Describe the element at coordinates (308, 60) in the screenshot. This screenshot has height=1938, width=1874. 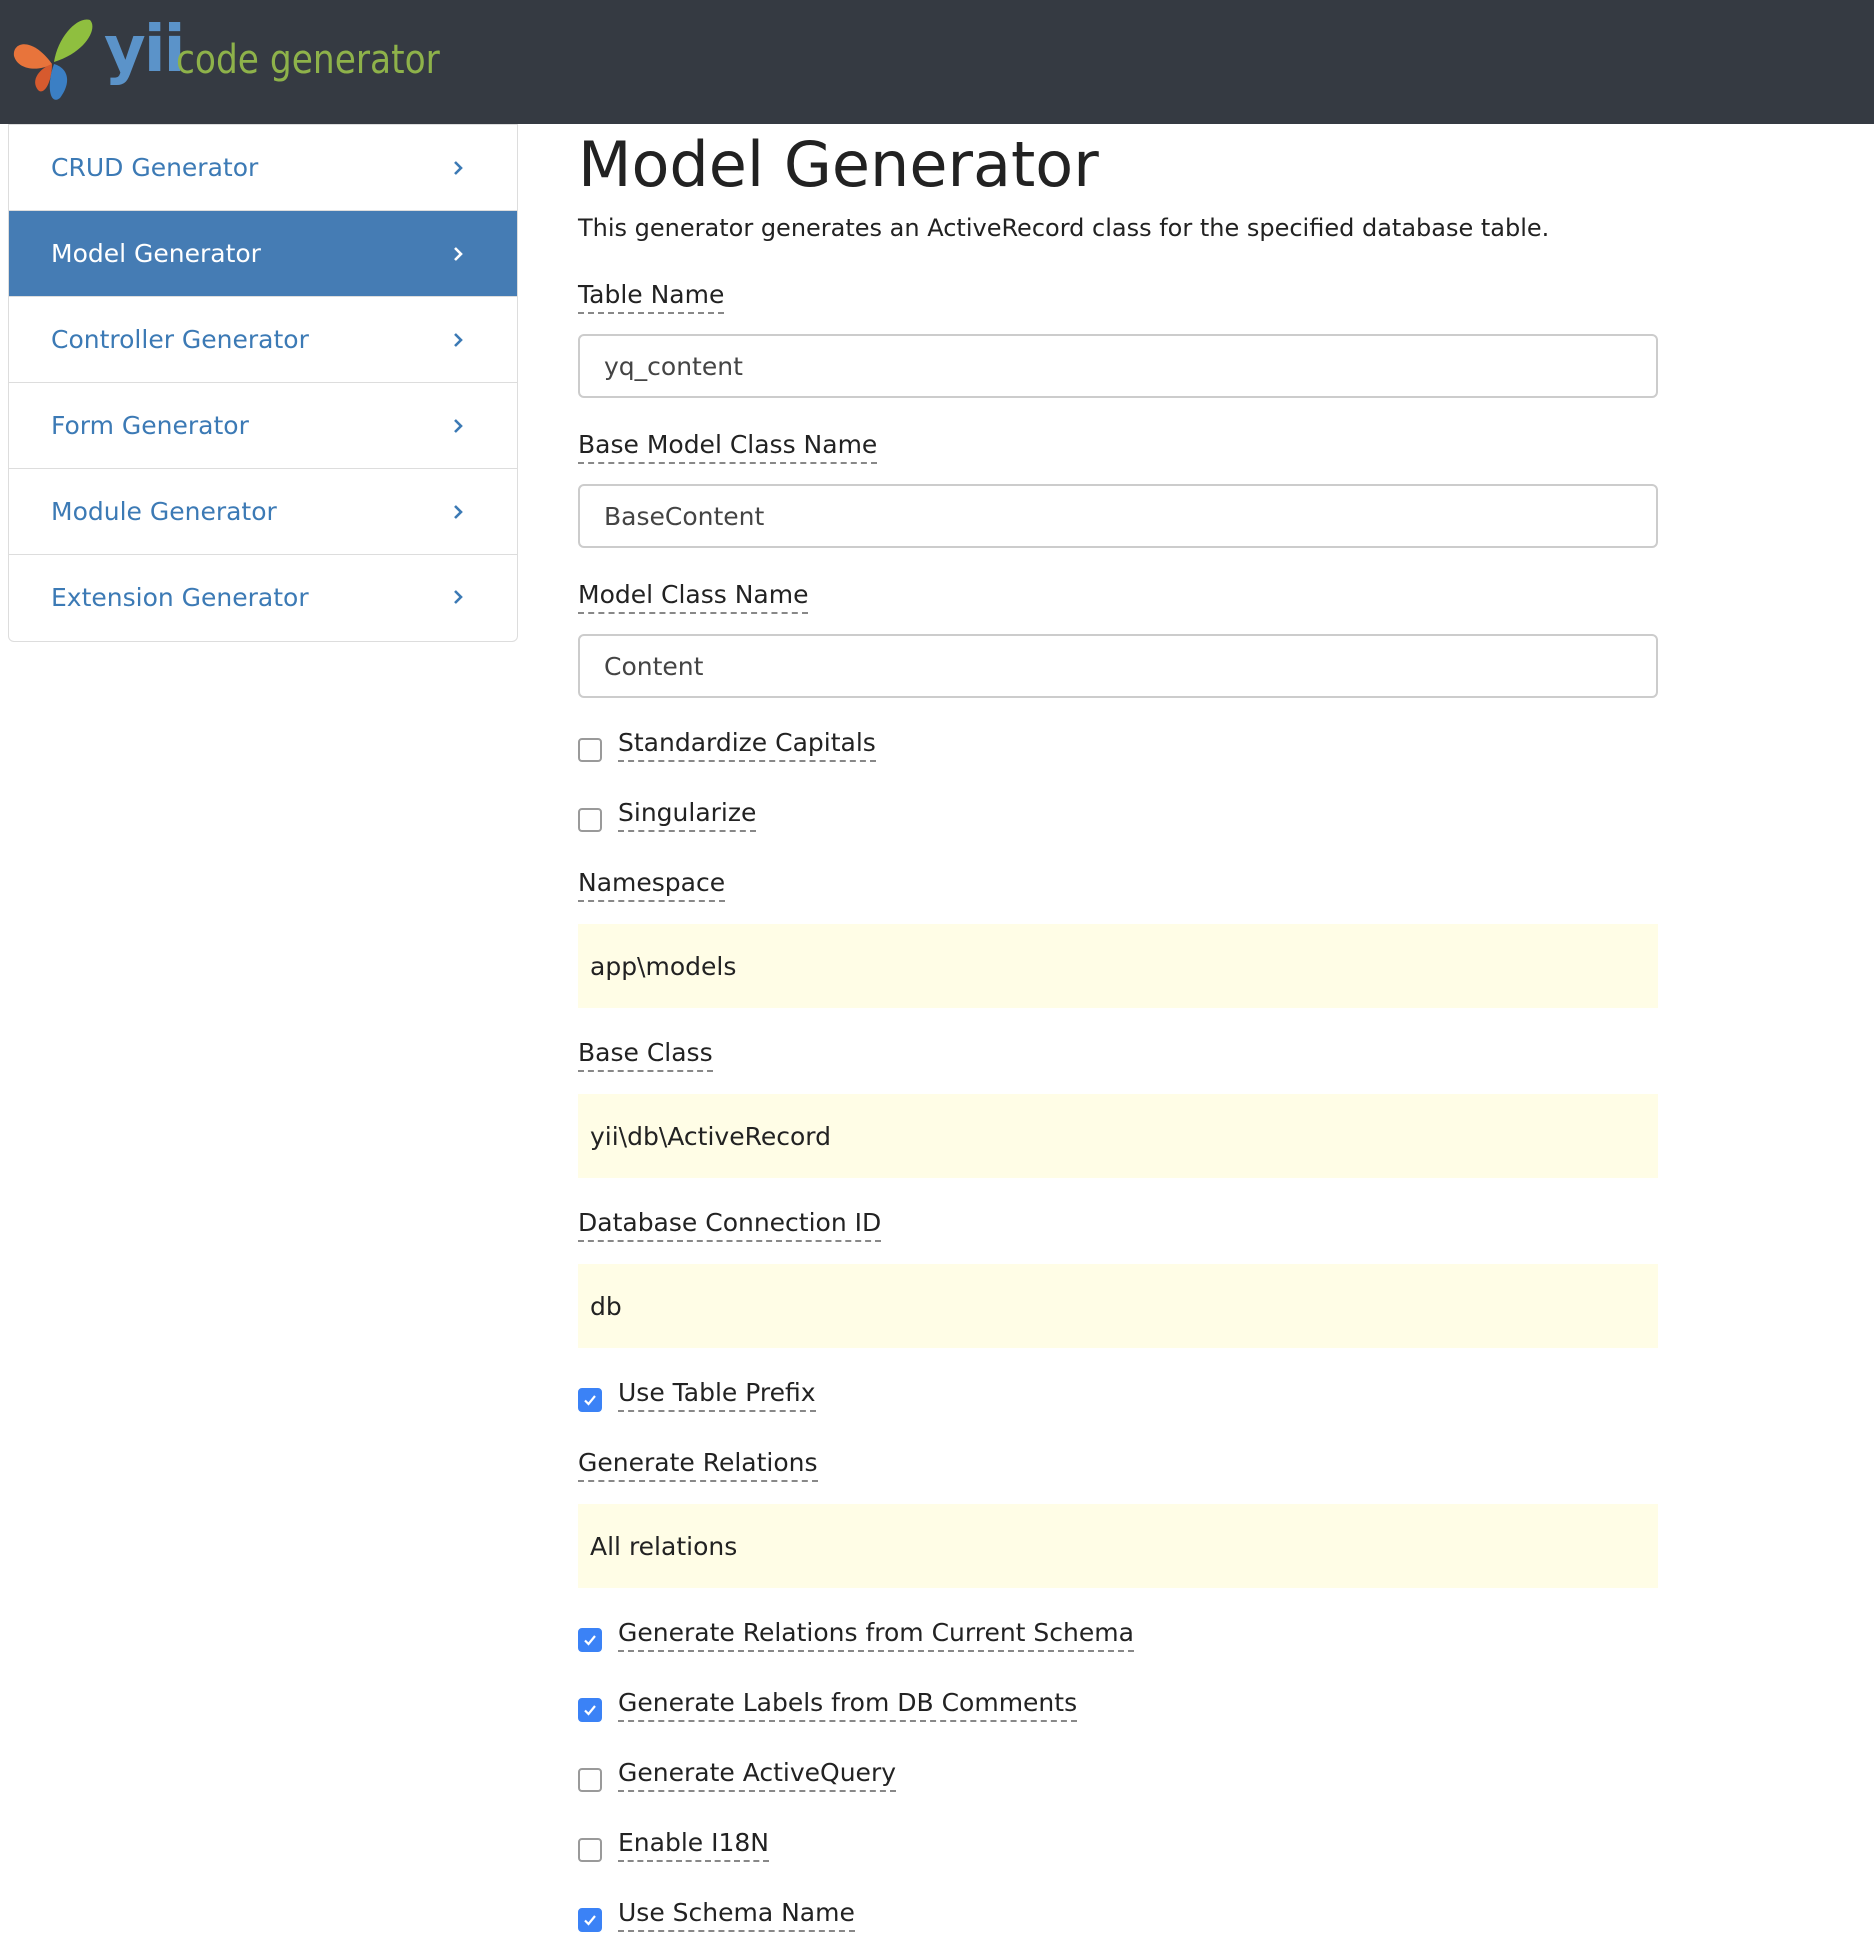
I see `brand-subtitle: code generator` at that location.